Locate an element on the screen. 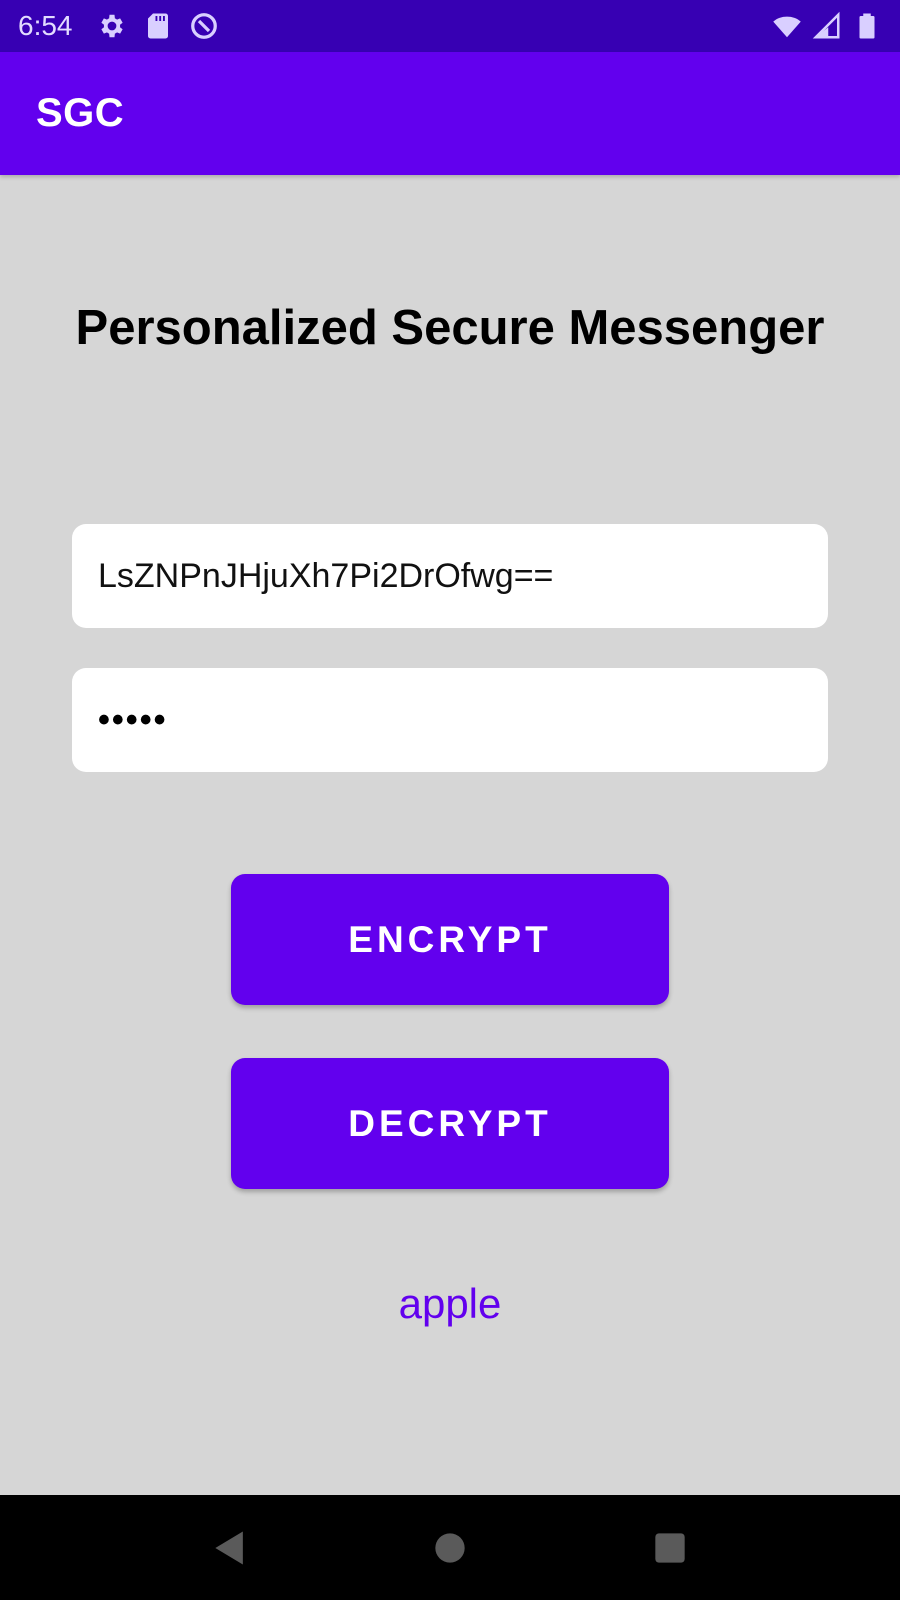  sd-card-icon is located at coordinates (158, 26).